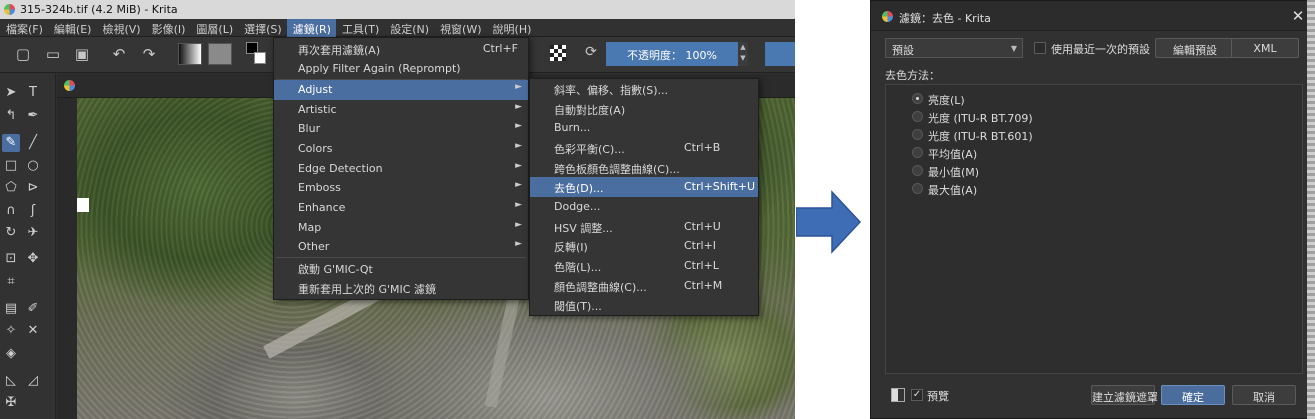 Image resolution: width=1315 pixels, height=419 pixels. I want to click on gradient-tool-icon: ▤, so click(11, 309).